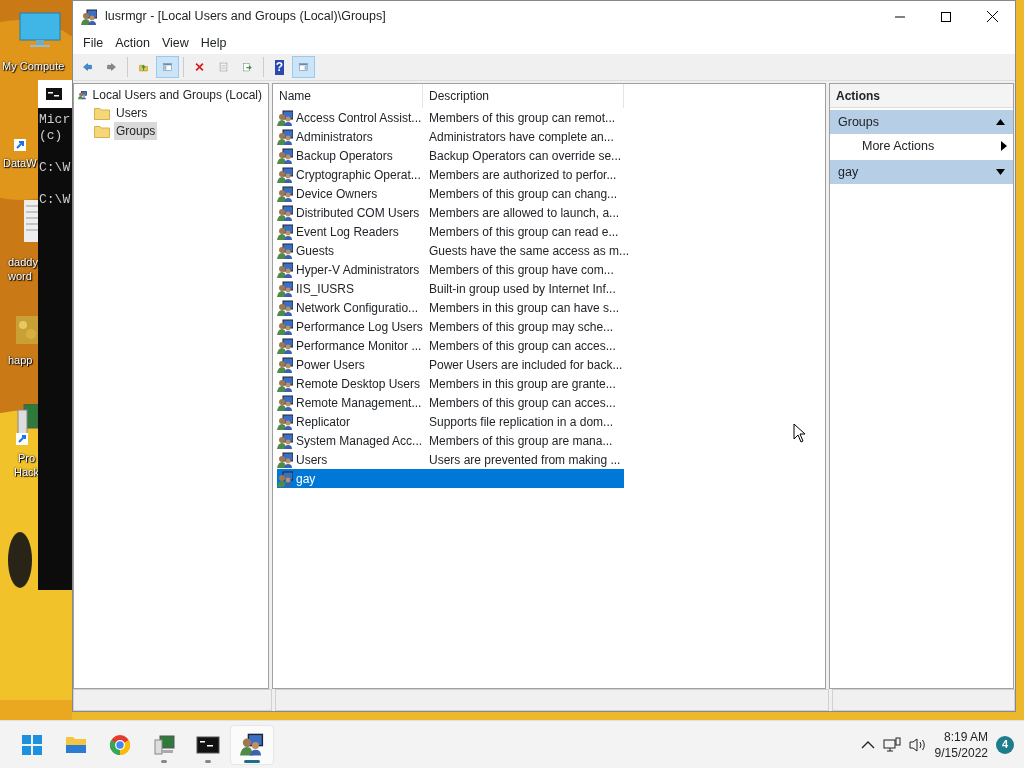  I want to click on group-name: Power Users, so click(330, 365).